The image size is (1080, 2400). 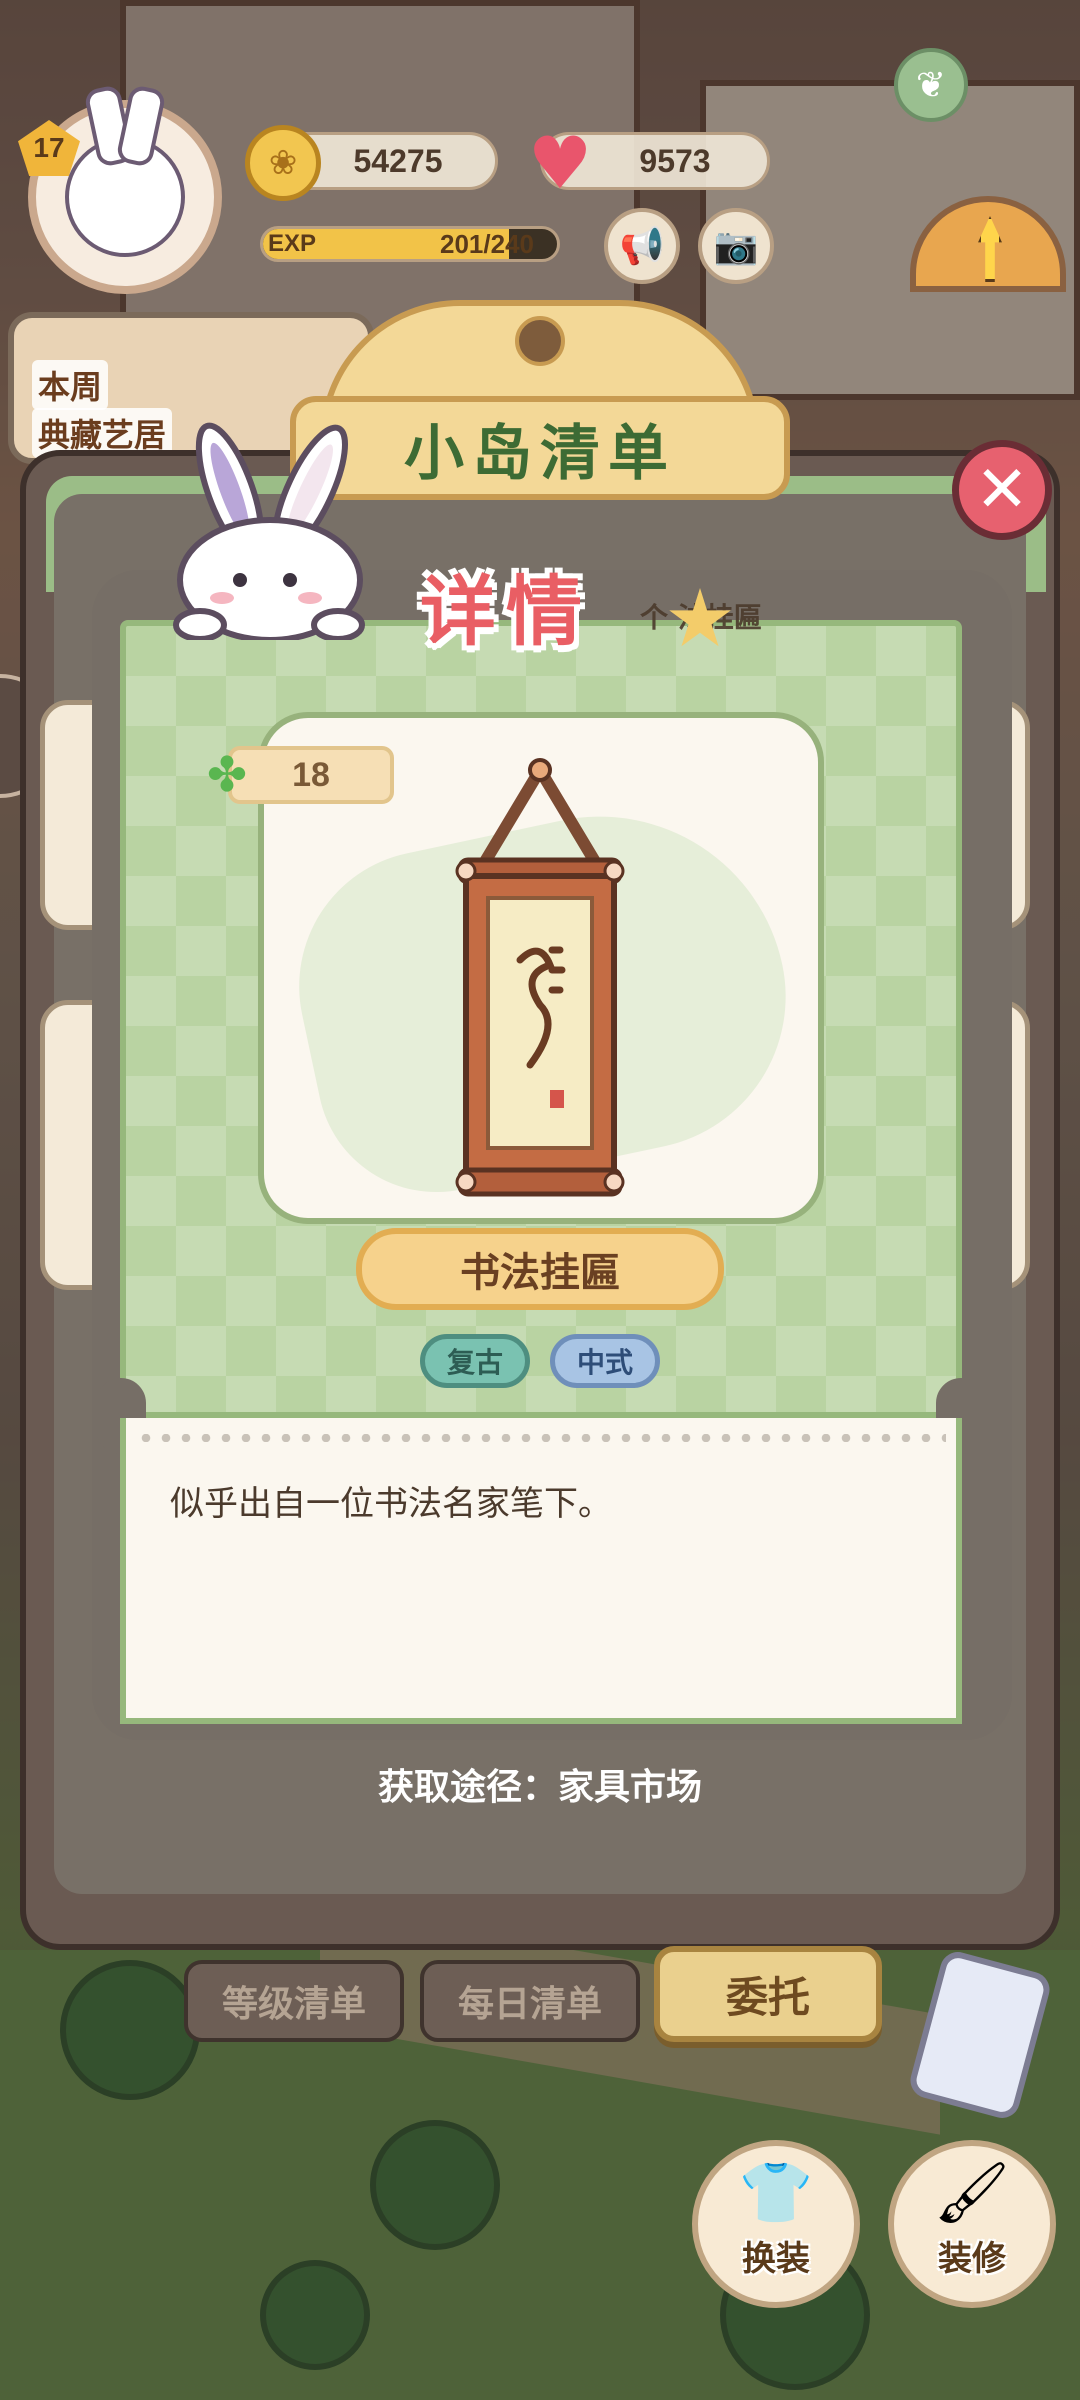 What do you see at coordinates (560, 163) in the screenshot?
I see `heart-icon: ♥` at bounding box center [560, 163].